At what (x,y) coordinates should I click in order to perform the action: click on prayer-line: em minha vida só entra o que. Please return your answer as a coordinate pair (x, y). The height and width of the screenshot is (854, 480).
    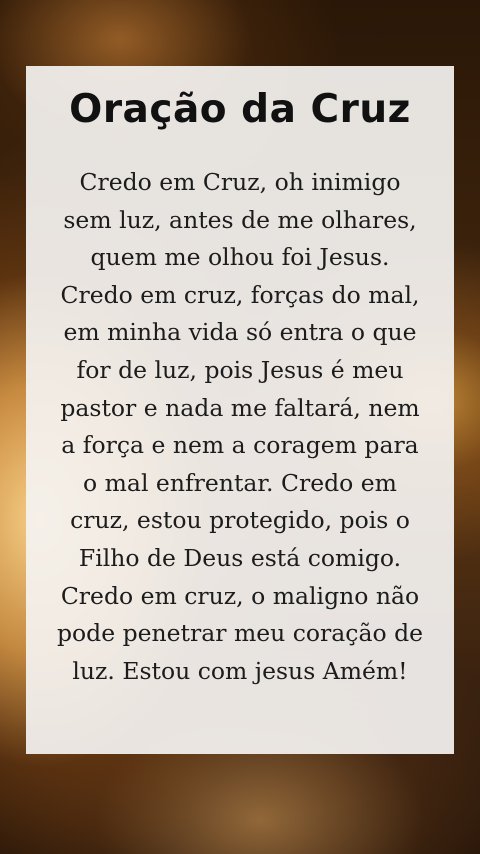
    Looking at the image, I should click on (240, 332).